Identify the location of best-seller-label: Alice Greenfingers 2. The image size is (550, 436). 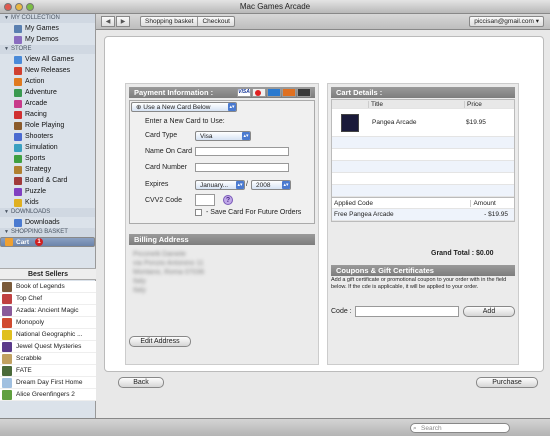
(45, 394).